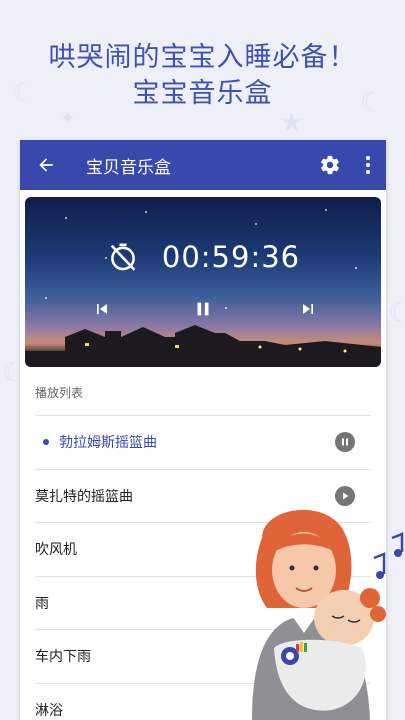 The width and height of the screenshot is (405, 720). What do you see at coordinates (203, 398) in the screenshot?
I see `playlist-label: 播放列表` at bounding box center [203, 398].